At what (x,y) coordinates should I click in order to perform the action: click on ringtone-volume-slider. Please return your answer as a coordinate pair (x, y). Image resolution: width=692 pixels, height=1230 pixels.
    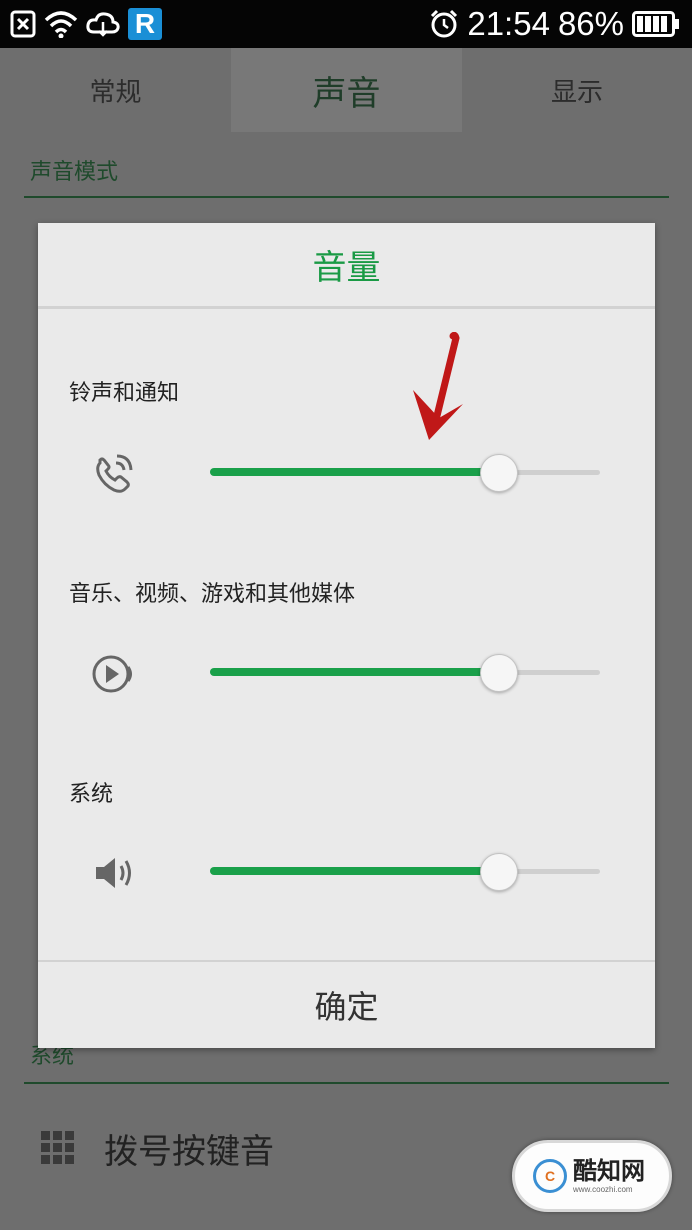
    Looking at the image, I should click on (405, 473).